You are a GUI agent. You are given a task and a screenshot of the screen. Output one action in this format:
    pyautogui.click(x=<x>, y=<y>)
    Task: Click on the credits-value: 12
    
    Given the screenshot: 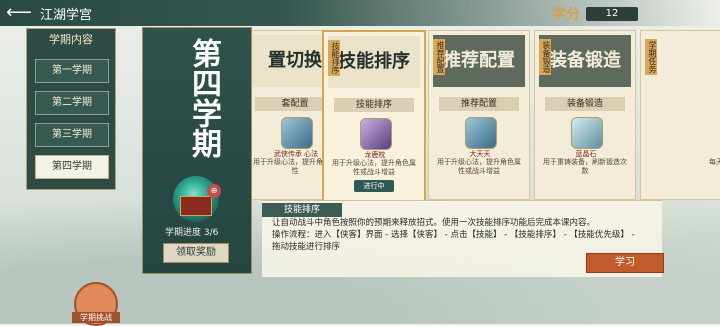 What is the action you would take?
    pyautogui.click(x=612, y=14)
    